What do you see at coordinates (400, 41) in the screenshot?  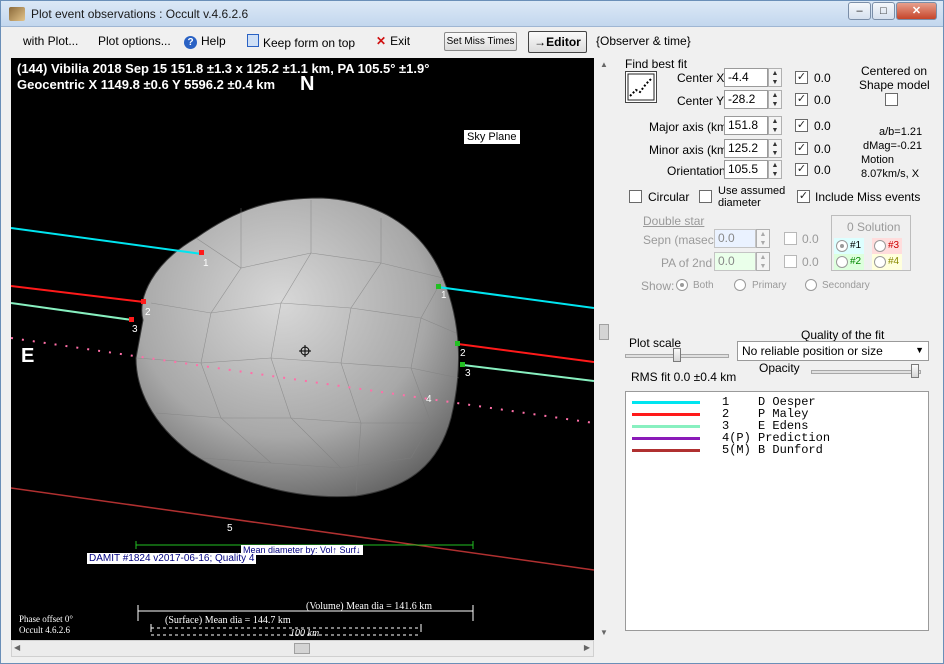 I see `menu-exit-label: Exit` at bounding box center [400, 41].